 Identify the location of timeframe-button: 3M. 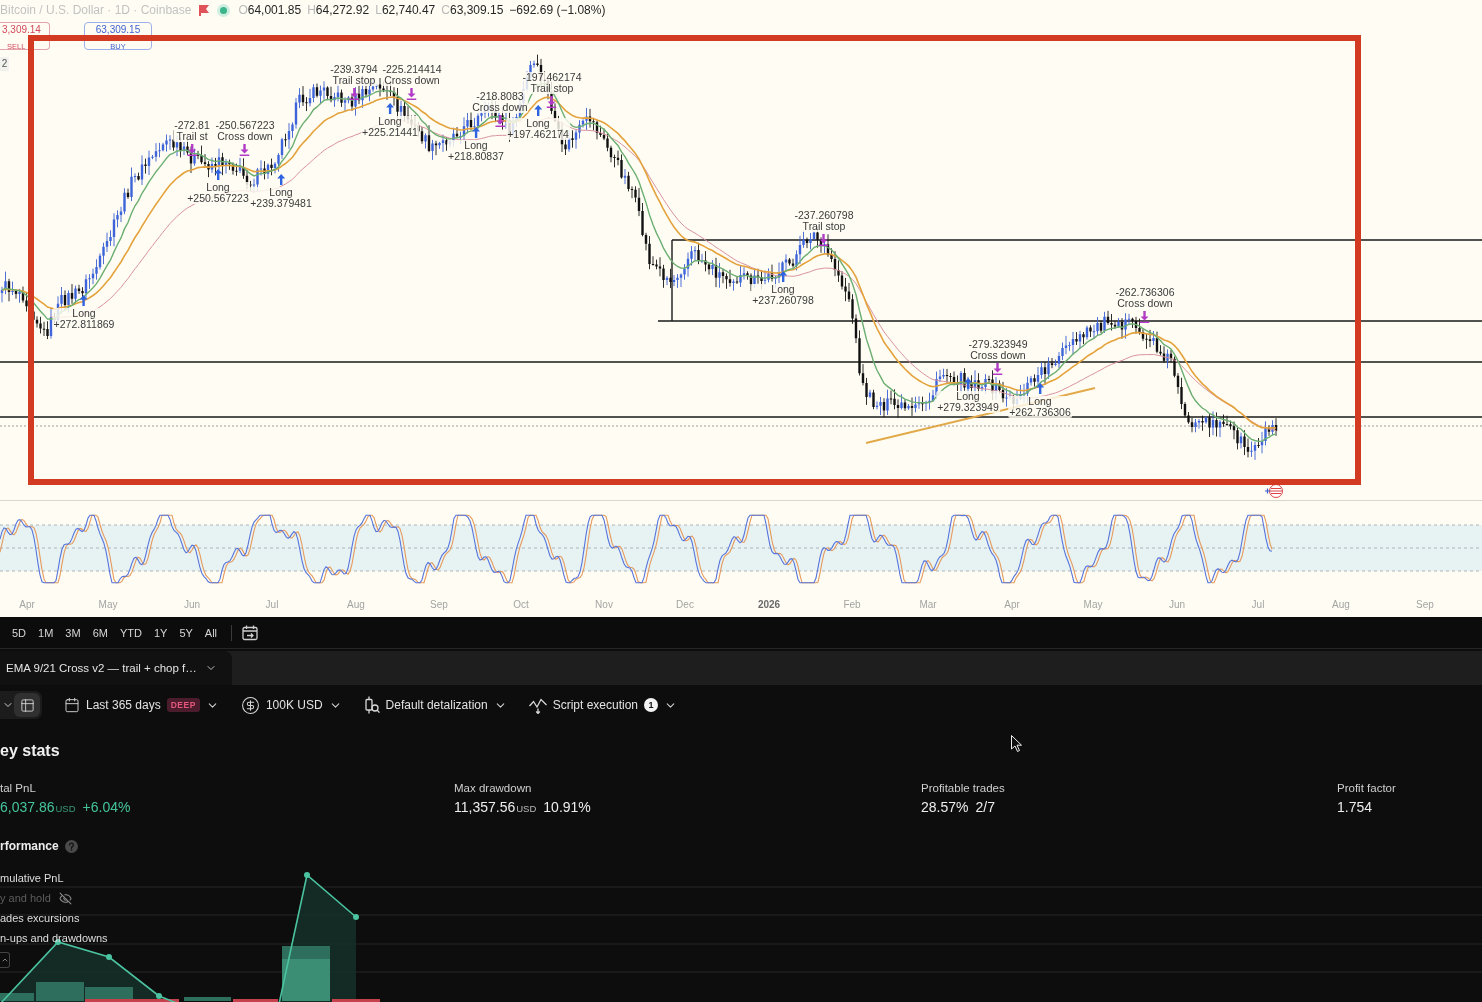
(73, 632).